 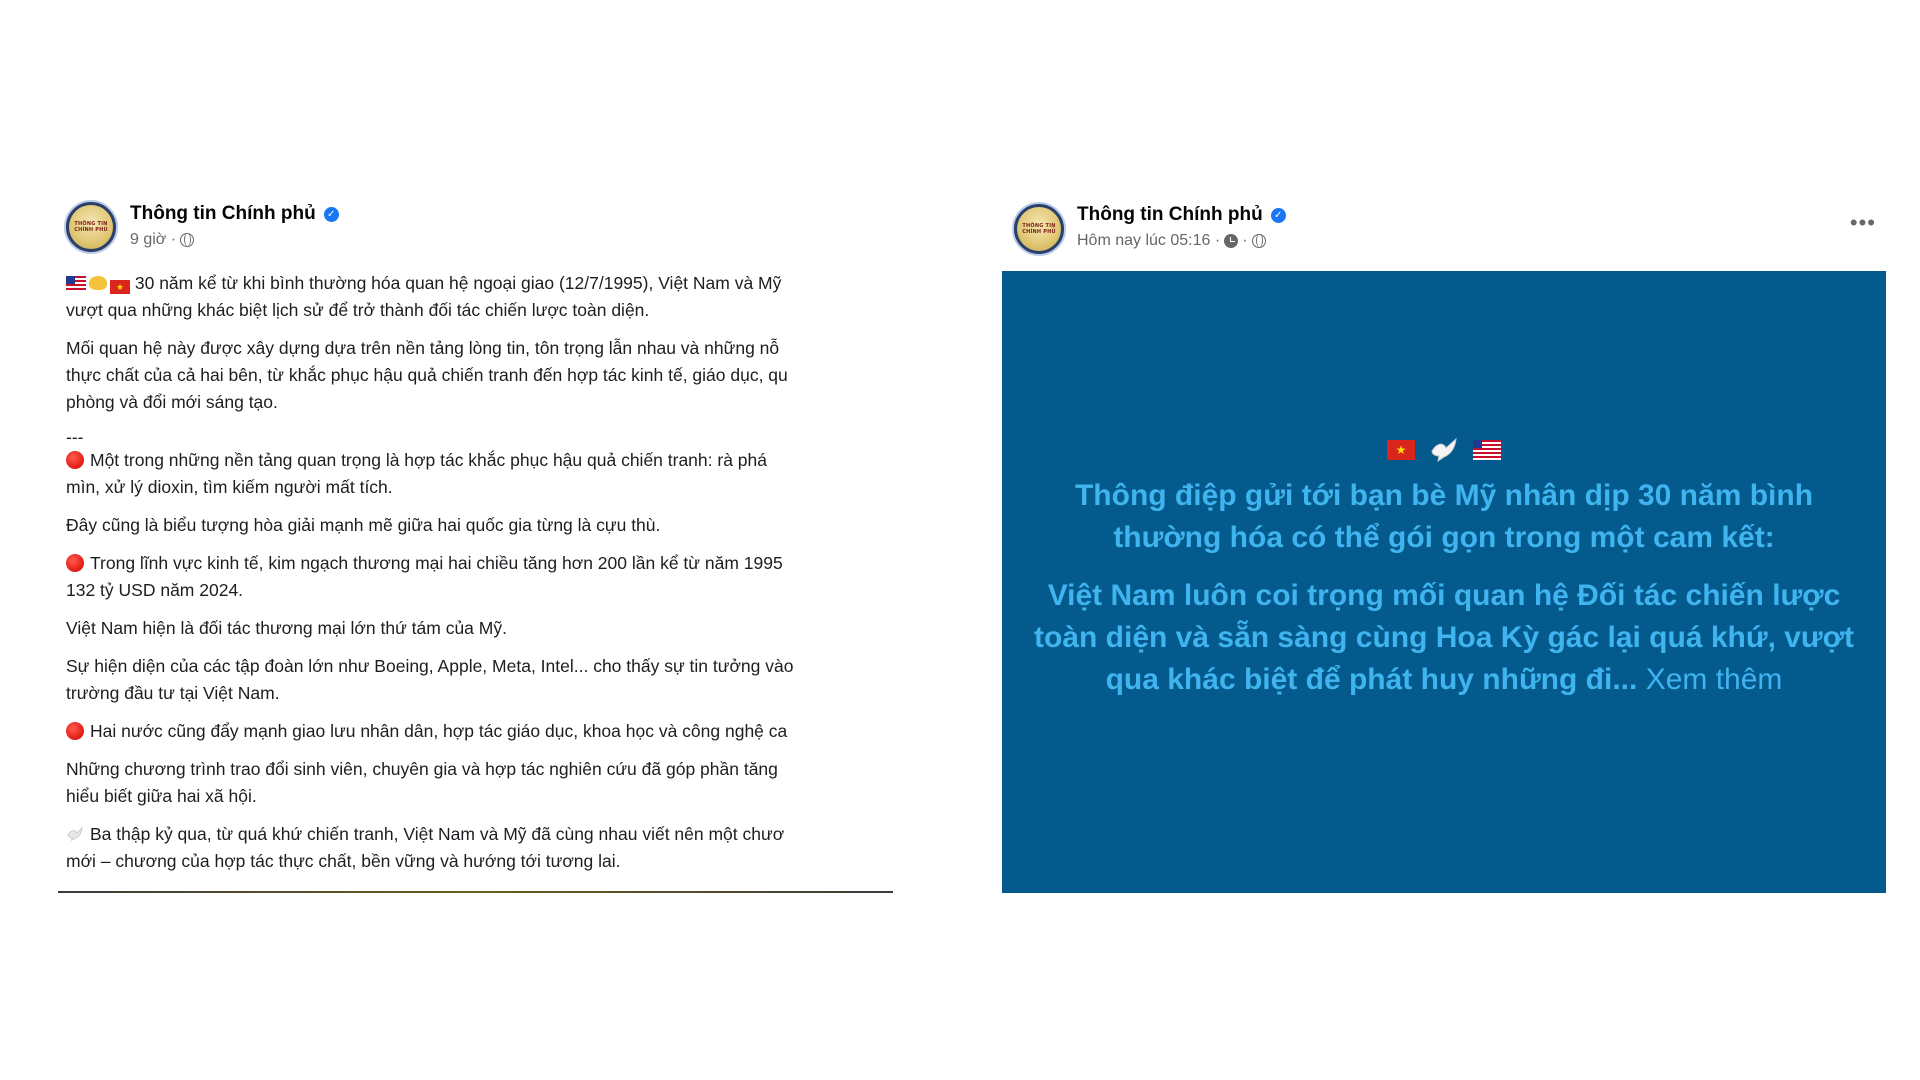 I want to click on clock-icon, so click(x=1231, y=241).